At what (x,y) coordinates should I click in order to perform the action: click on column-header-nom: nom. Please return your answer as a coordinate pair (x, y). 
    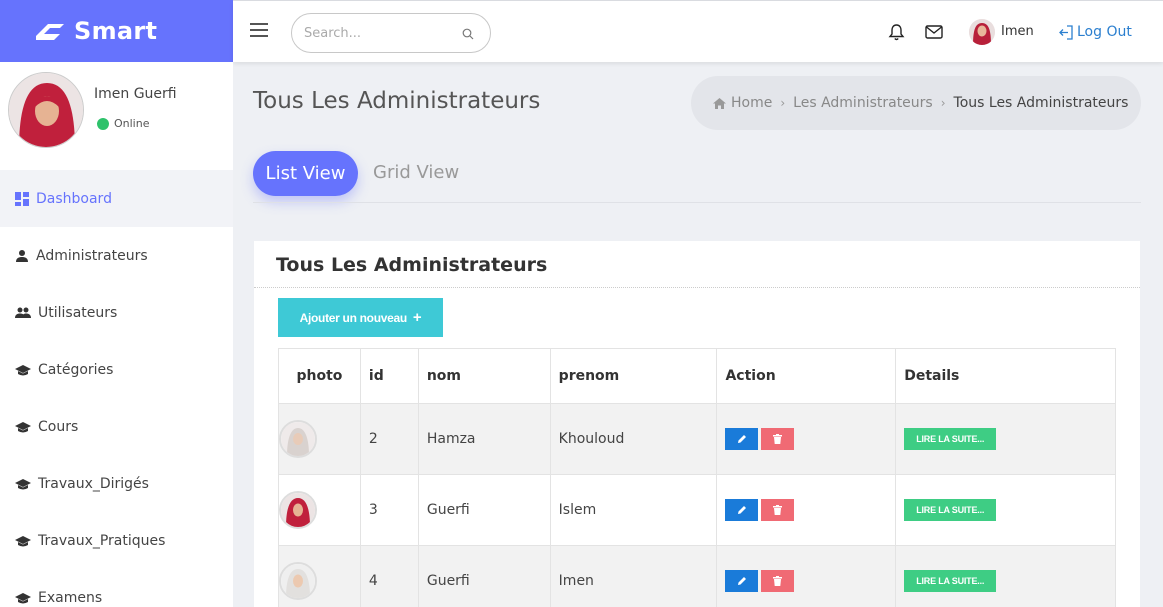
    Looking at the image, I should click on (484, 376).